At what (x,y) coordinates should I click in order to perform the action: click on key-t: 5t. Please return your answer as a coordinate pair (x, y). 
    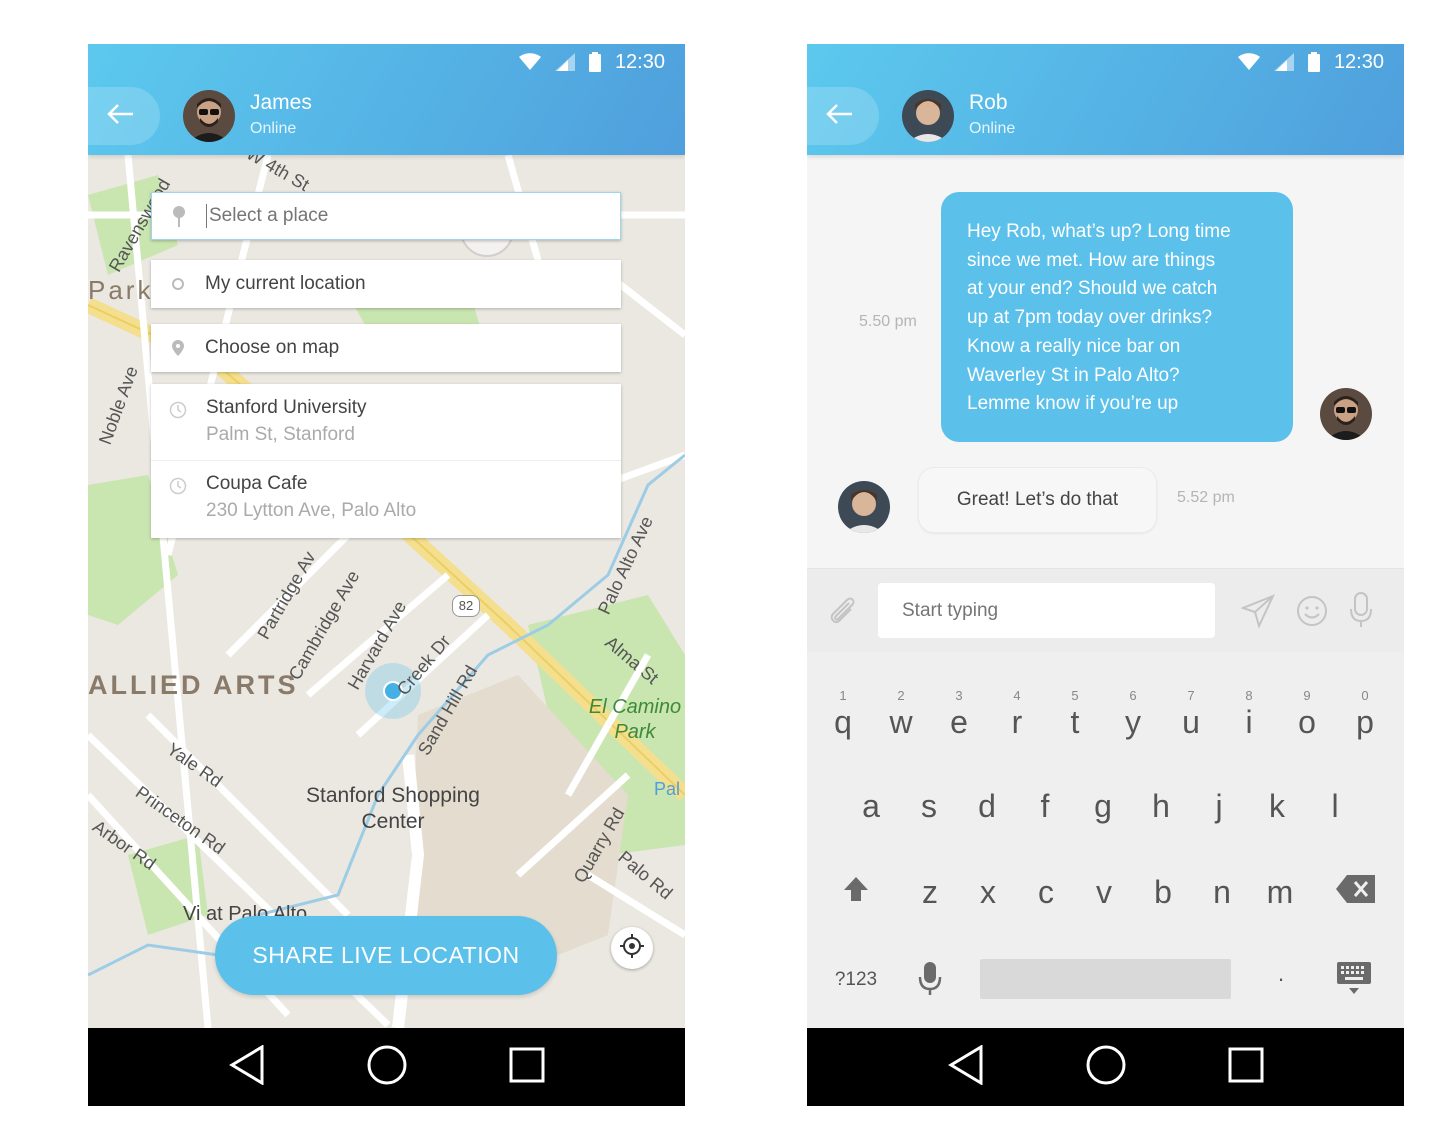
    Looking at the image, I should click on (1075, 716).